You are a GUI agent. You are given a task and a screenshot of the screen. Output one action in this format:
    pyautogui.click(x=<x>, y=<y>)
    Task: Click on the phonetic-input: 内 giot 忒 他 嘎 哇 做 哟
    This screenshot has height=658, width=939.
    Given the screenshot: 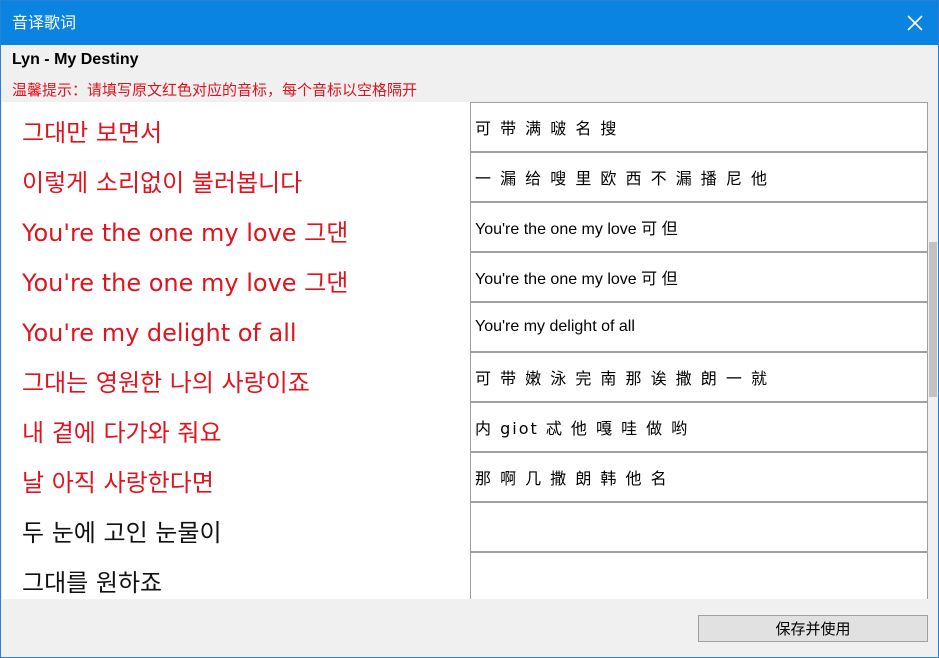 What is the action you would take?
    pyautogui.click(x=699, y=427)
    